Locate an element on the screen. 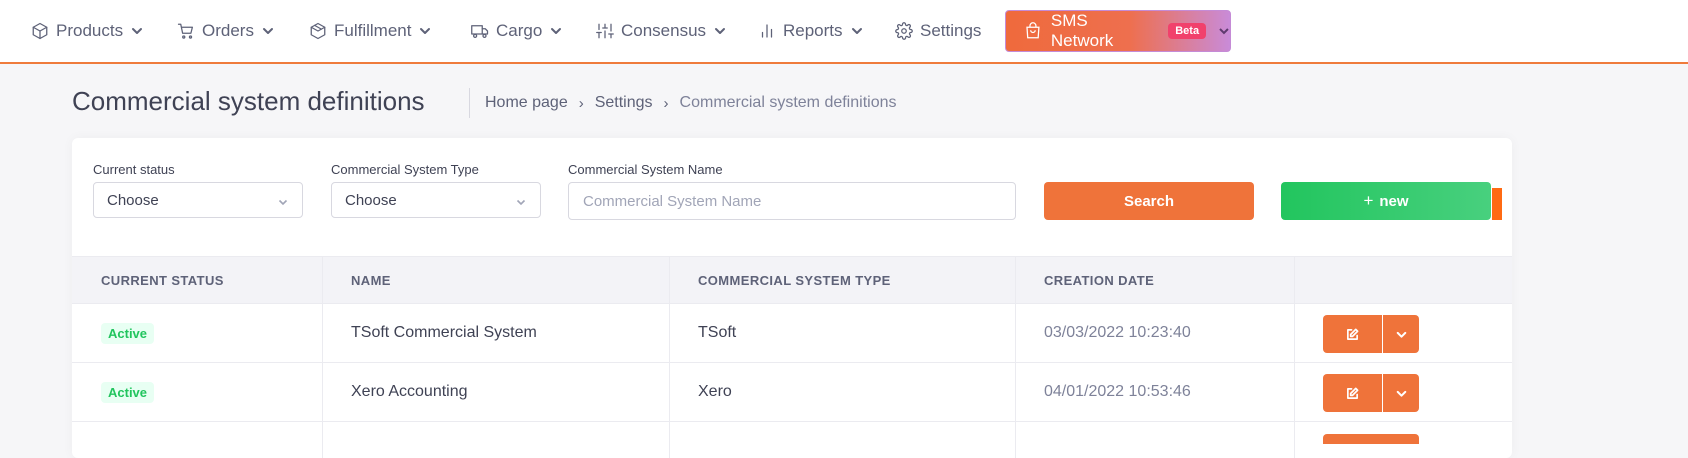  page-title: Commercial system definitions is located at coordinates (248, 101).